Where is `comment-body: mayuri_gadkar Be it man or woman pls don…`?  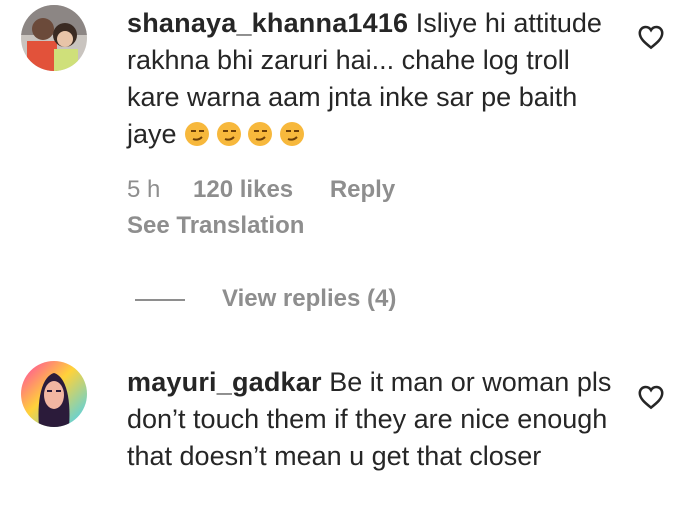 comment-body: mayuri_gadkar Be it man or woman pls don… is located at coordinates (372, 419).